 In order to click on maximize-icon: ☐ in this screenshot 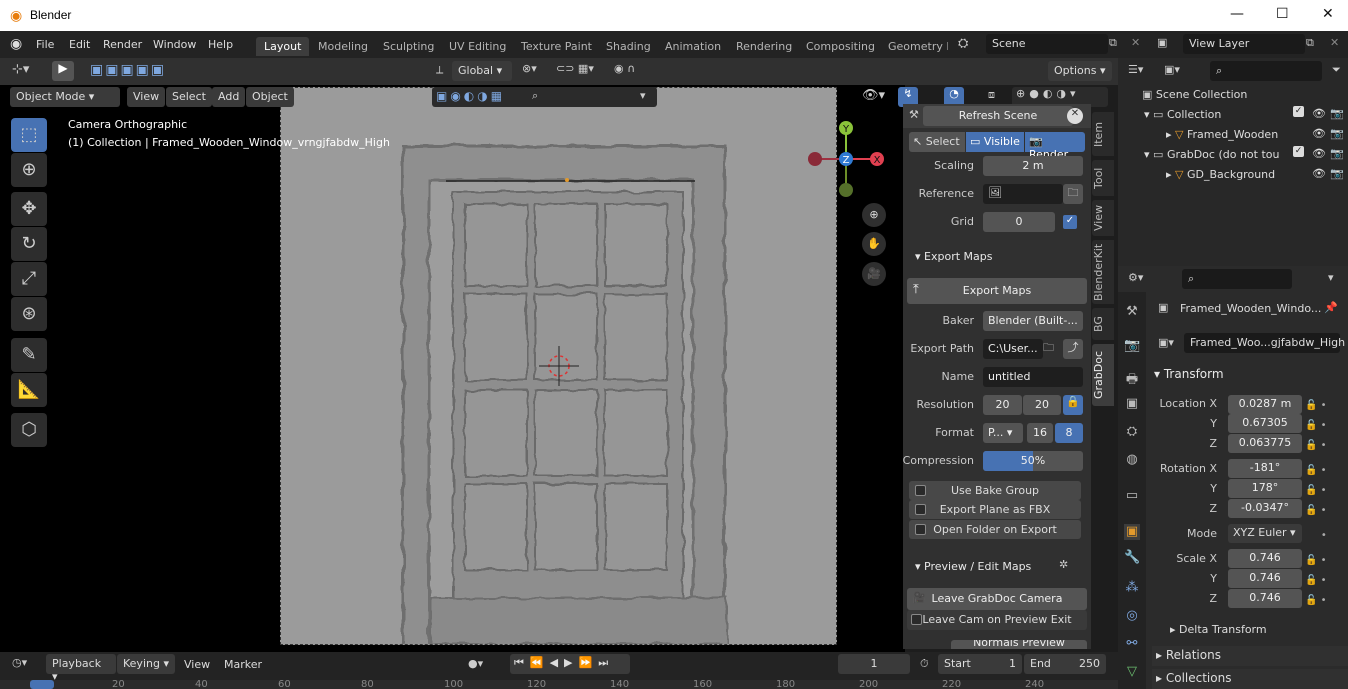, I will do `click(1282, 14)`.